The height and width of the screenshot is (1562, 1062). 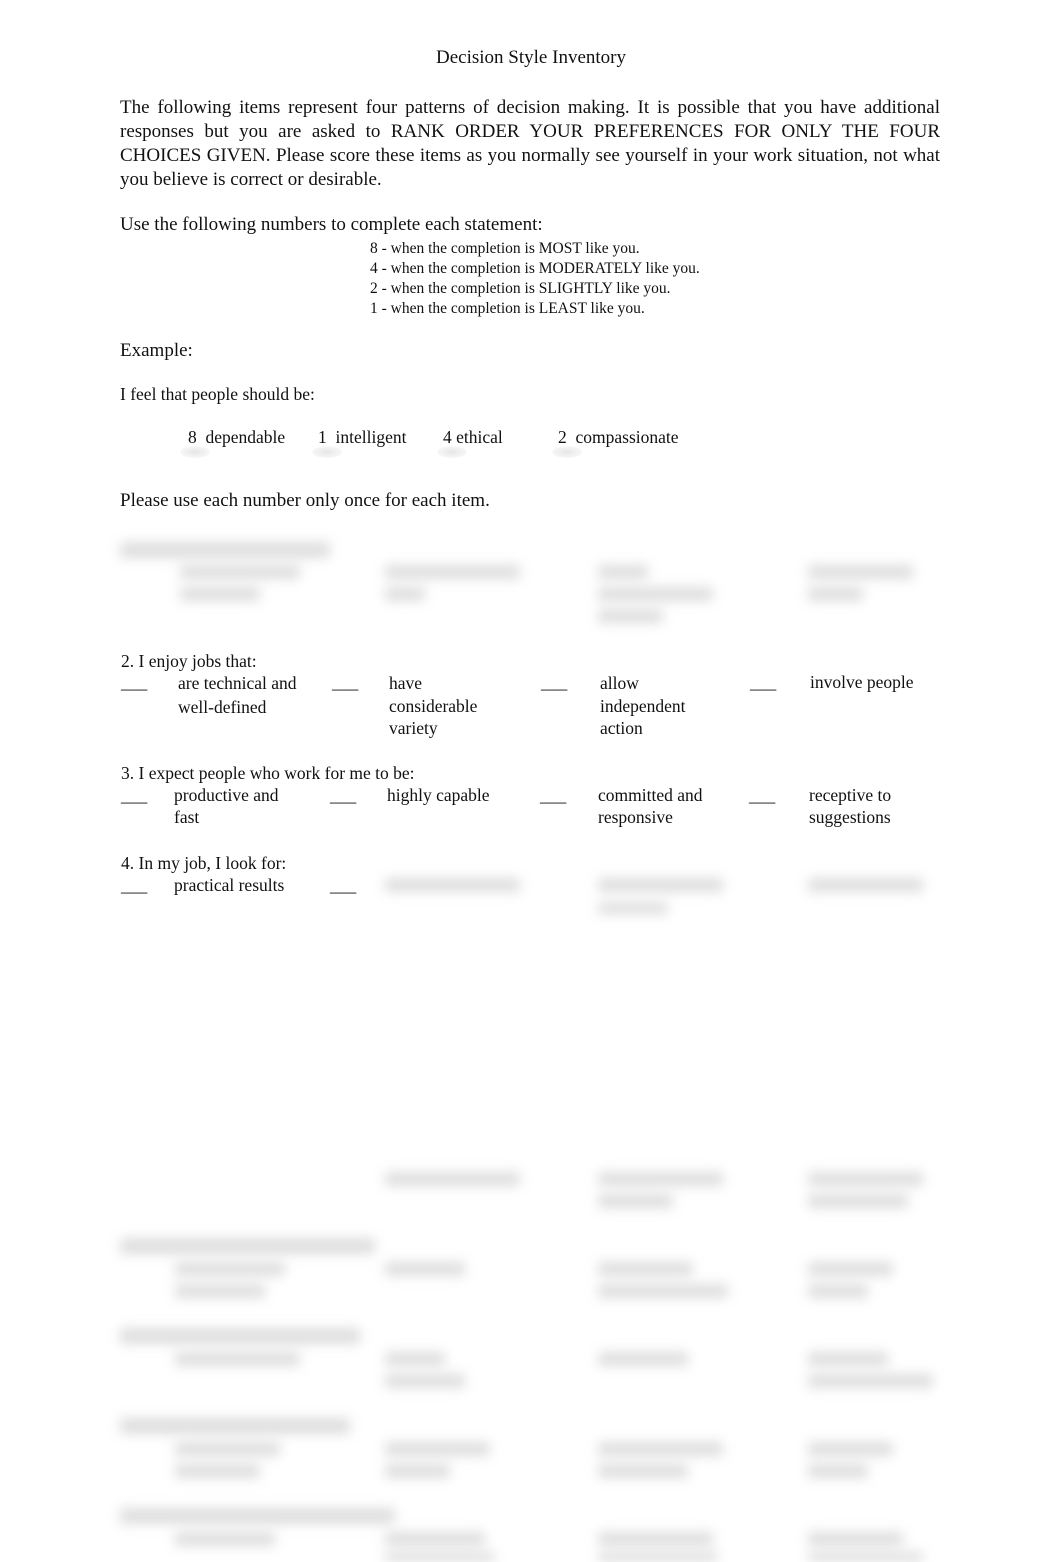 I want to click on option-line: action, so click(x=621, y=728).